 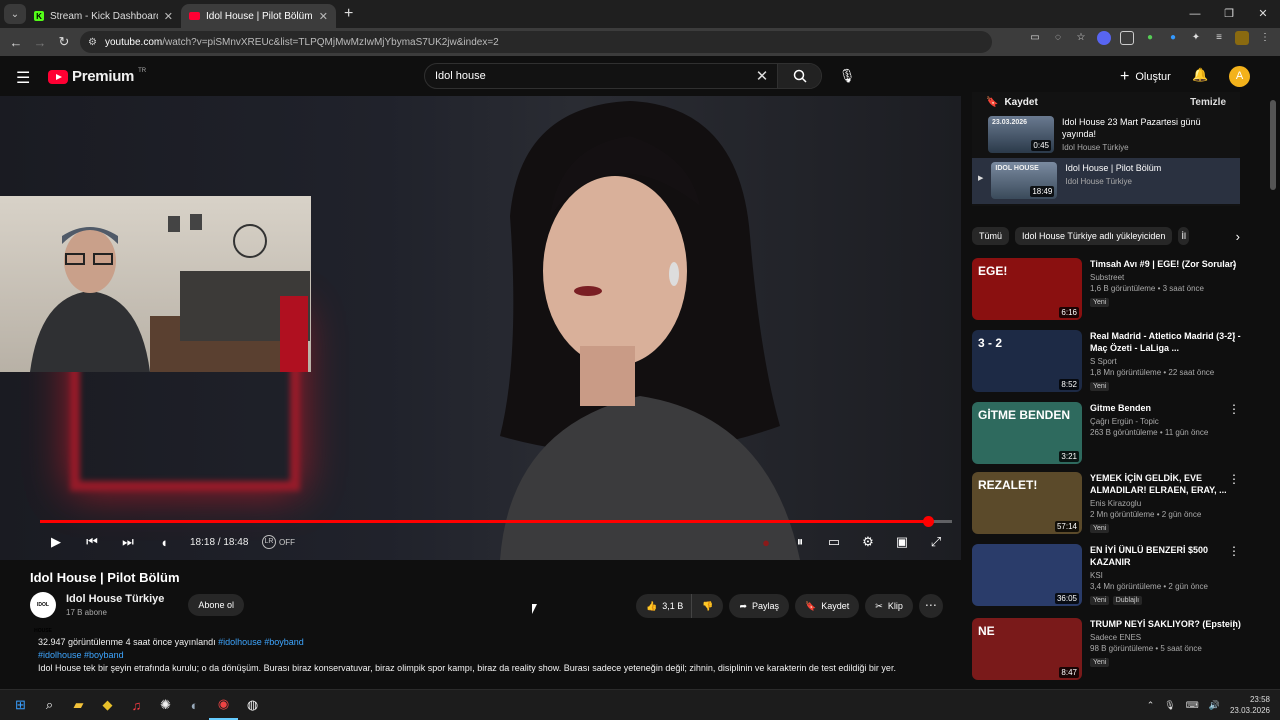 What do you see at coordinates (1027, 433) in the screenshot?
I see `video-thumbnail: GİTME BENDEN 3:21` at bounding box center [1027, 433].